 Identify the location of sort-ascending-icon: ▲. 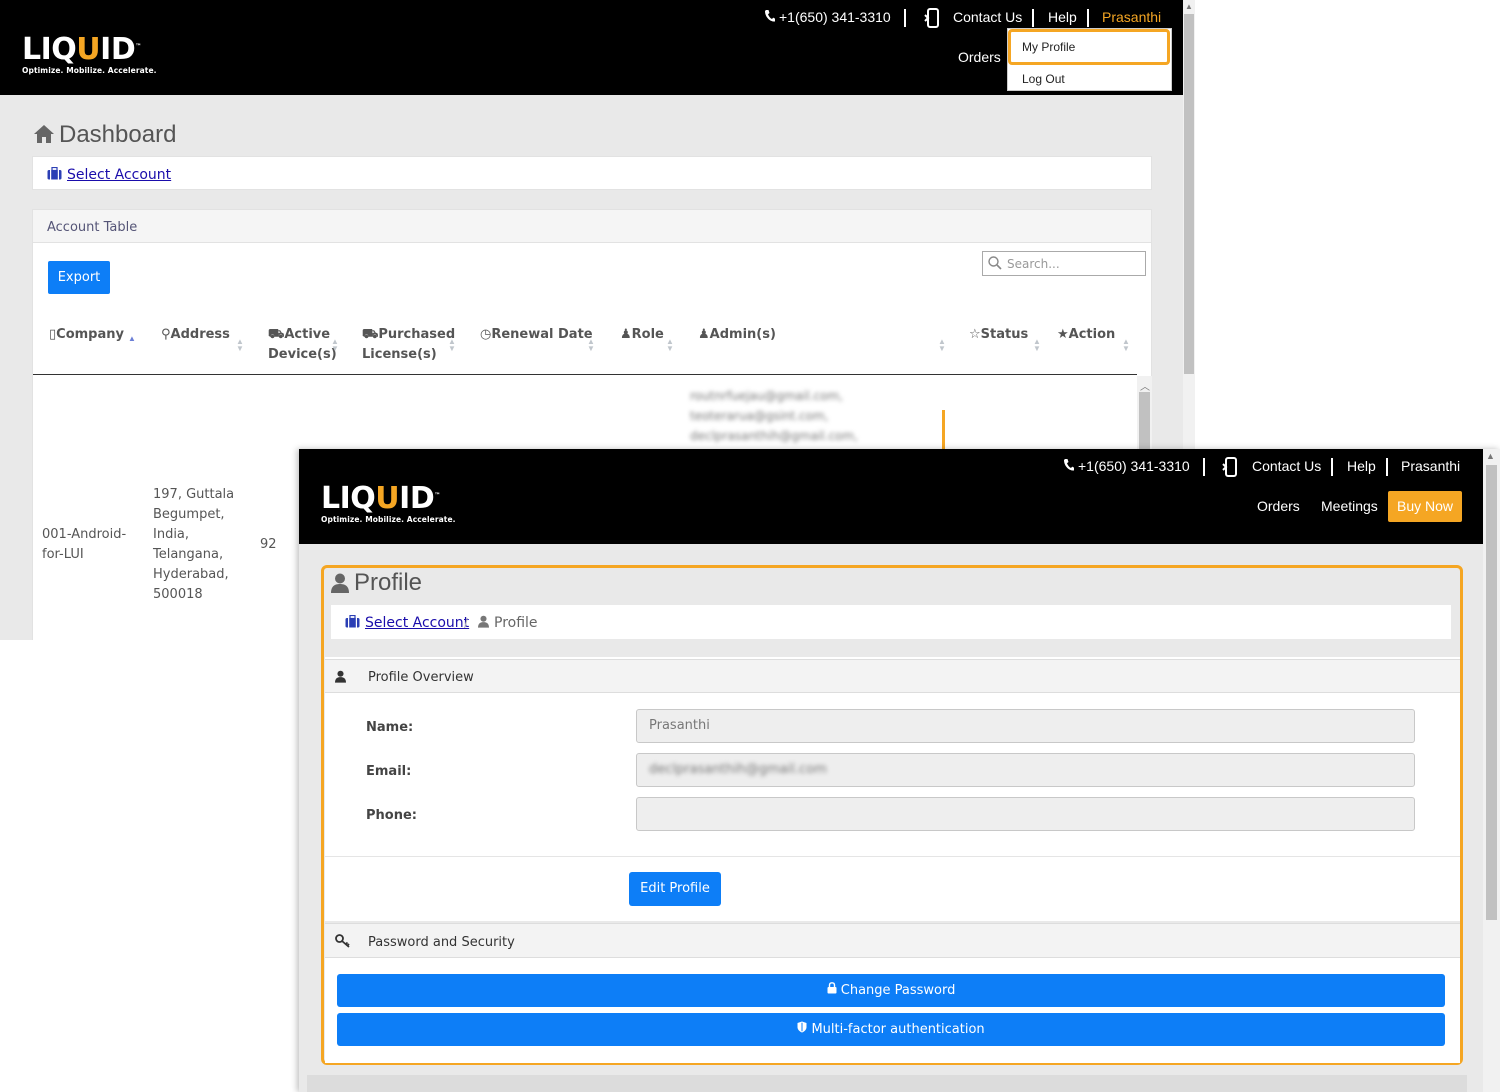
(132, 339).